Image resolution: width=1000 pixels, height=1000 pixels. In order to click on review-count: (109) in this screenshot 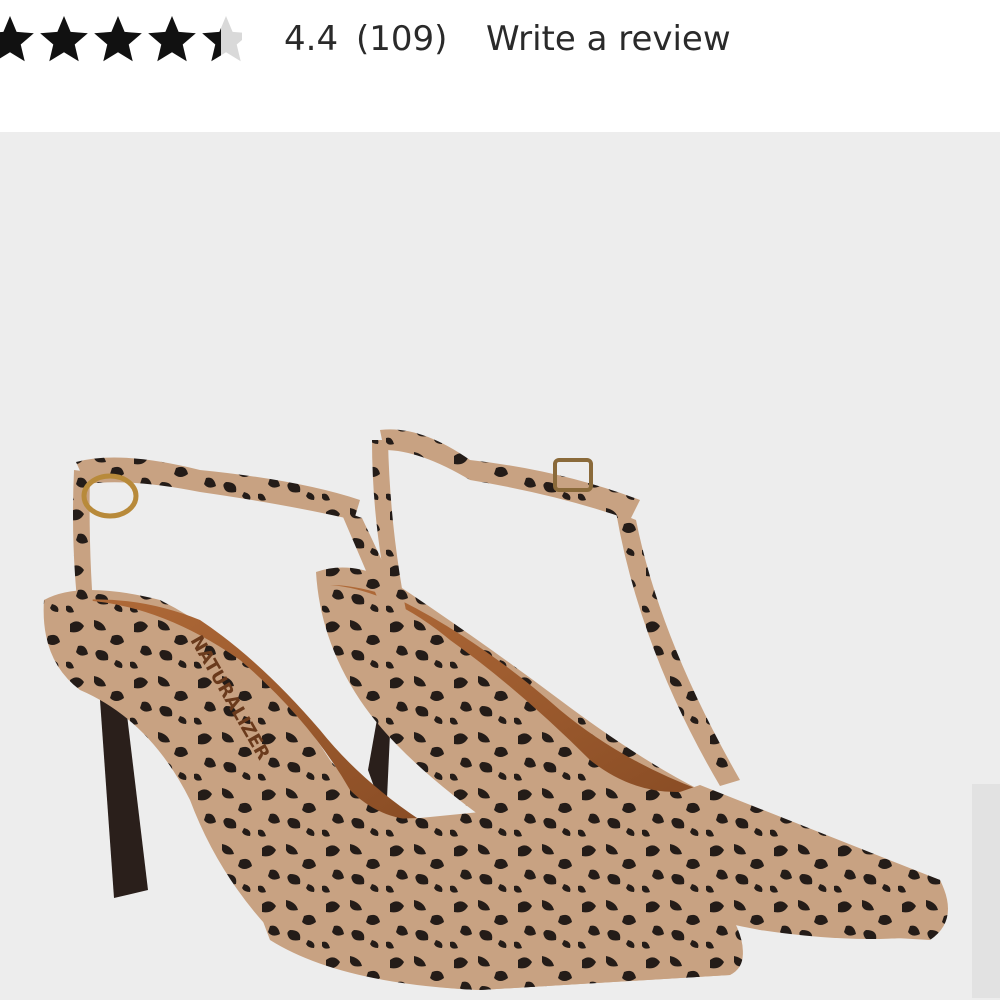, I will do `click(401, 39)`.